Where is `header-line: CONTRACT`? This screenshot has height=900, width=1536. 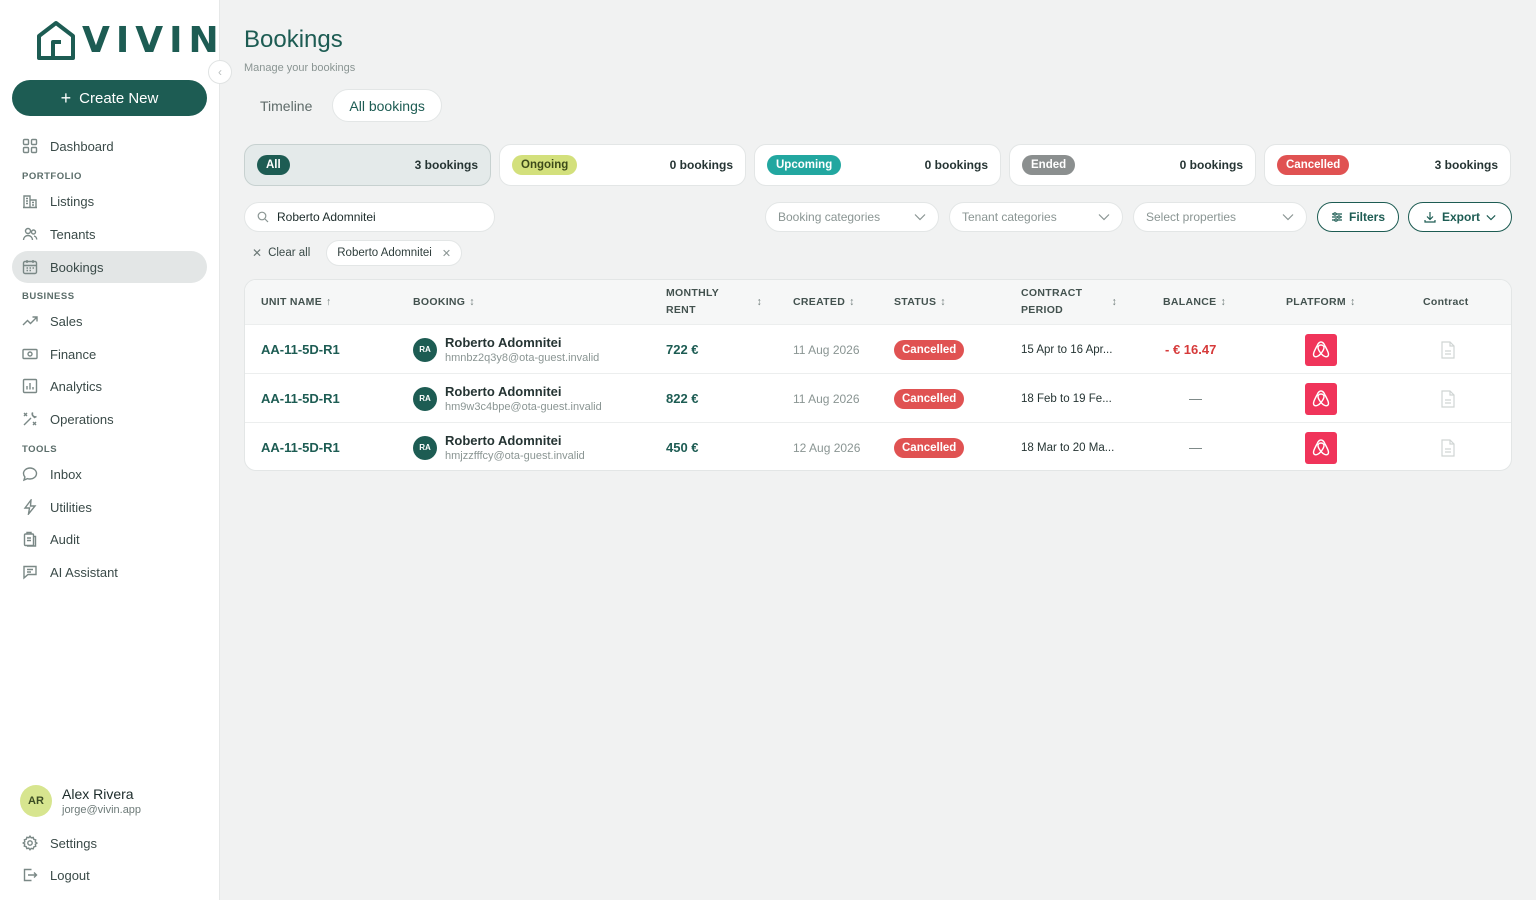
header-line: CONTRACT is located at coordinates (1052, 293).